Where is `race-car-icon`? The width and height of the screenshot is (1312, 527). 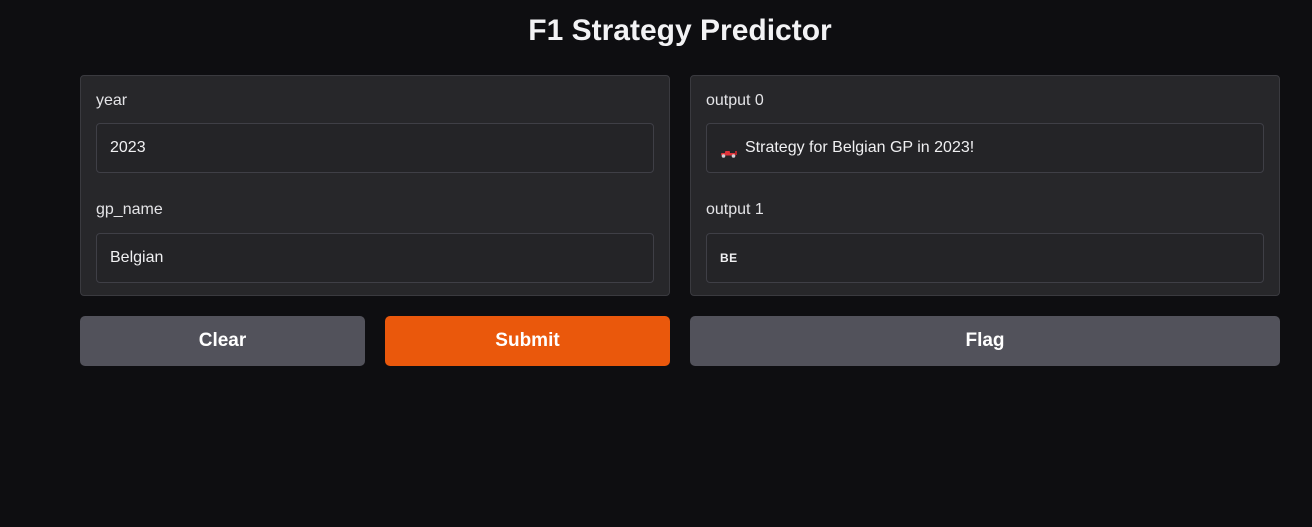 race-car-icon is located at coordinates (729, 151).